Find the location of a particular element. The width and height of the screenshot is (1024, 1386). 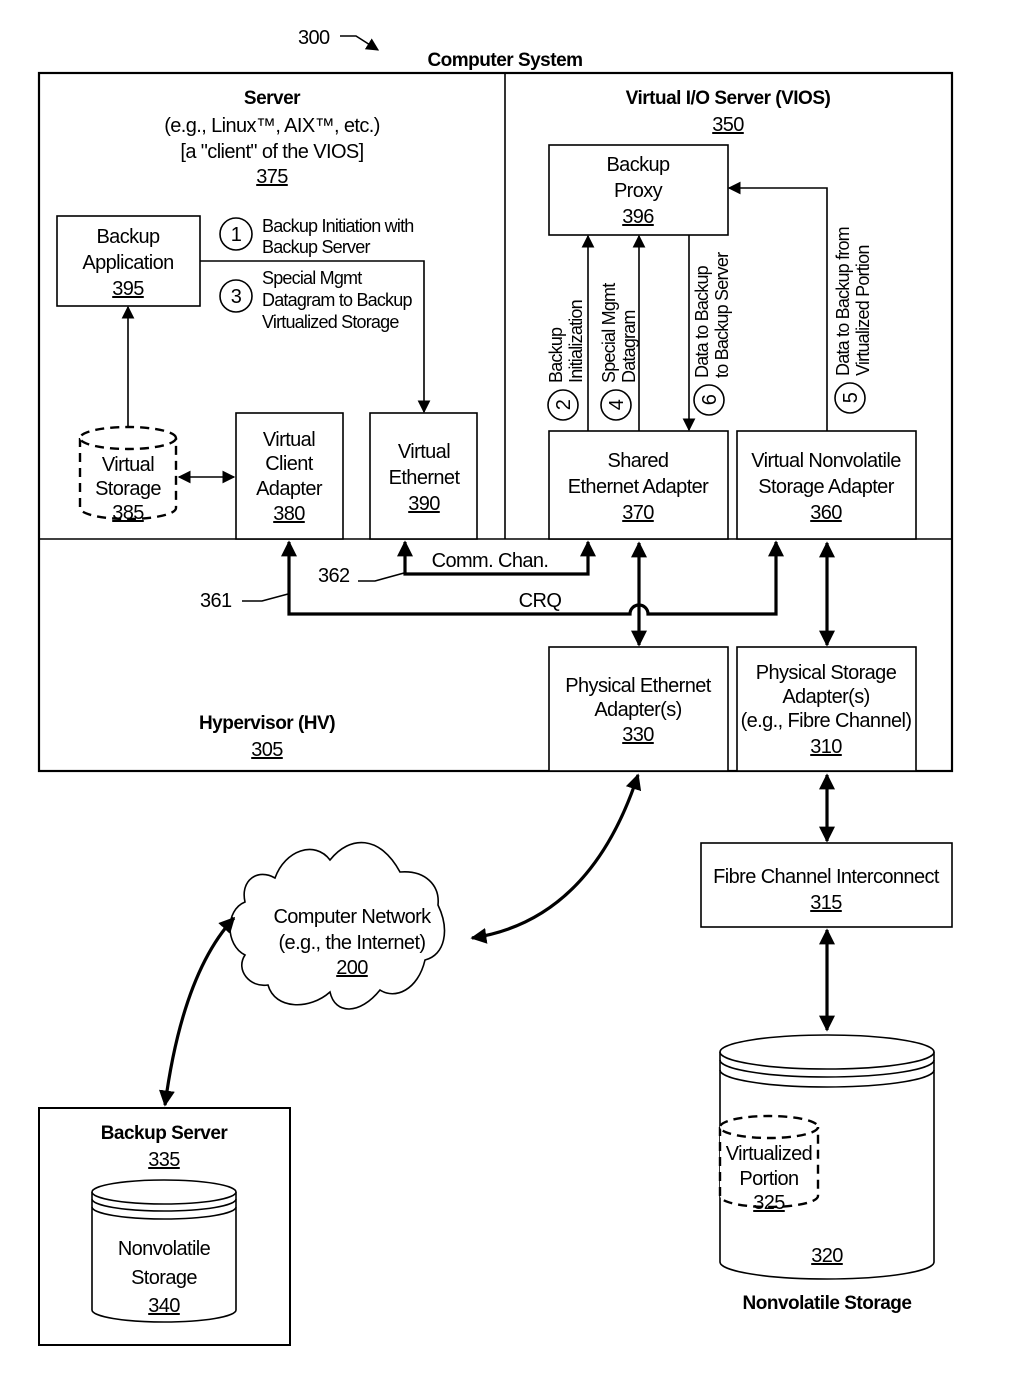

vnsa-label: Virtual Nonvolatile is located at coordinates (826, 461).